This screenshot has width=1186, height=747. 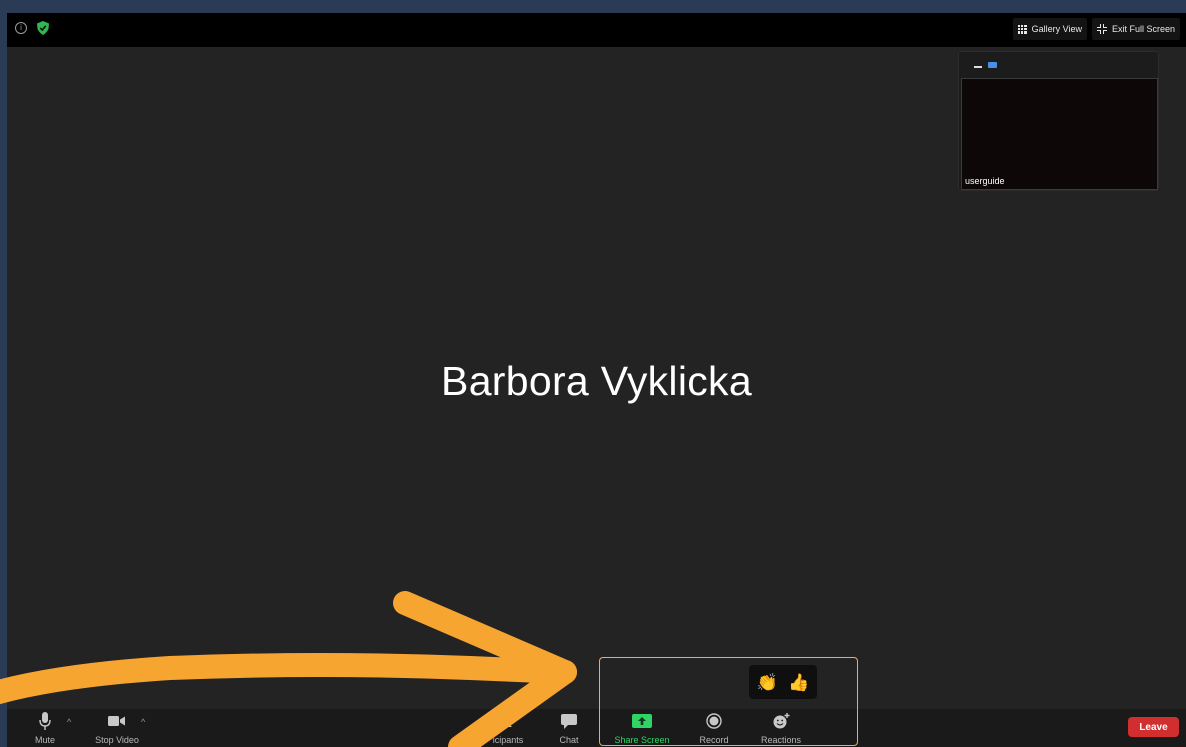 I want to click on highlight-box, so click(x=728, y=701).